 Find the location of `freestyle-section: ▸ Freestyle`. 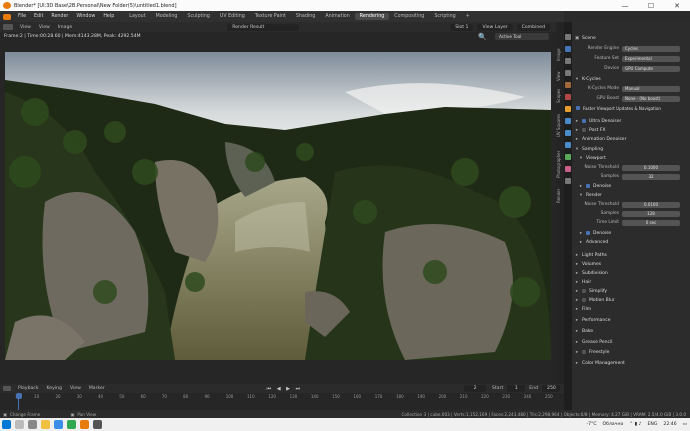

freestyle-section: ▸ Freestyle is located at coordinates (631, 352).